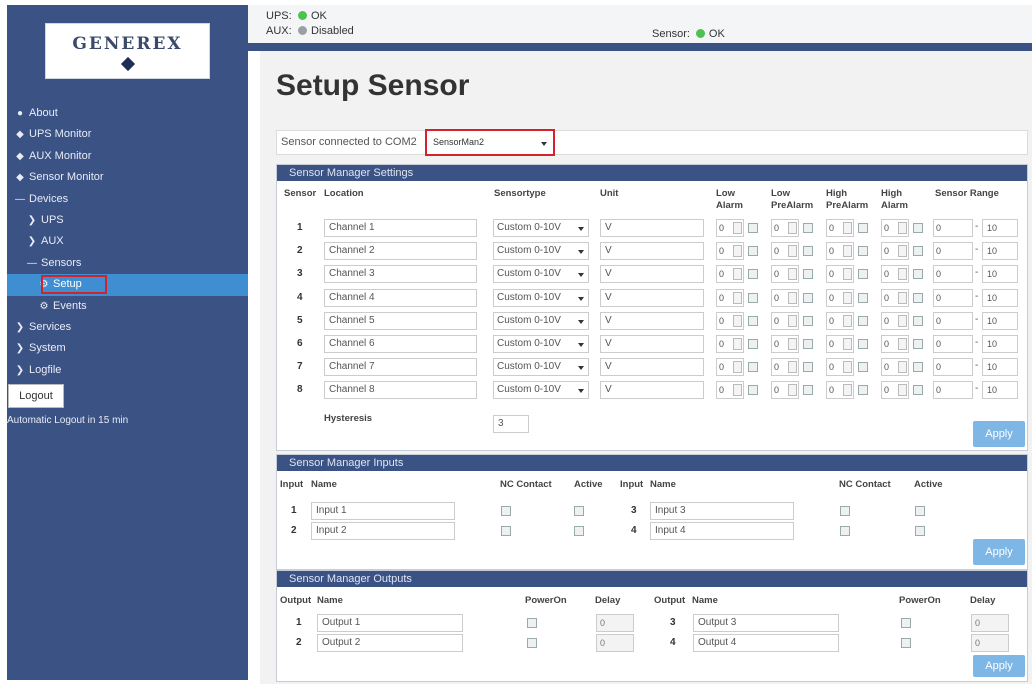 This screenshot has height=684, width=1032. What do you see at coordinates (999, 666) in the screenshot?
I see `outputs-apply-button: Apply` at bounding box center [999, 666].